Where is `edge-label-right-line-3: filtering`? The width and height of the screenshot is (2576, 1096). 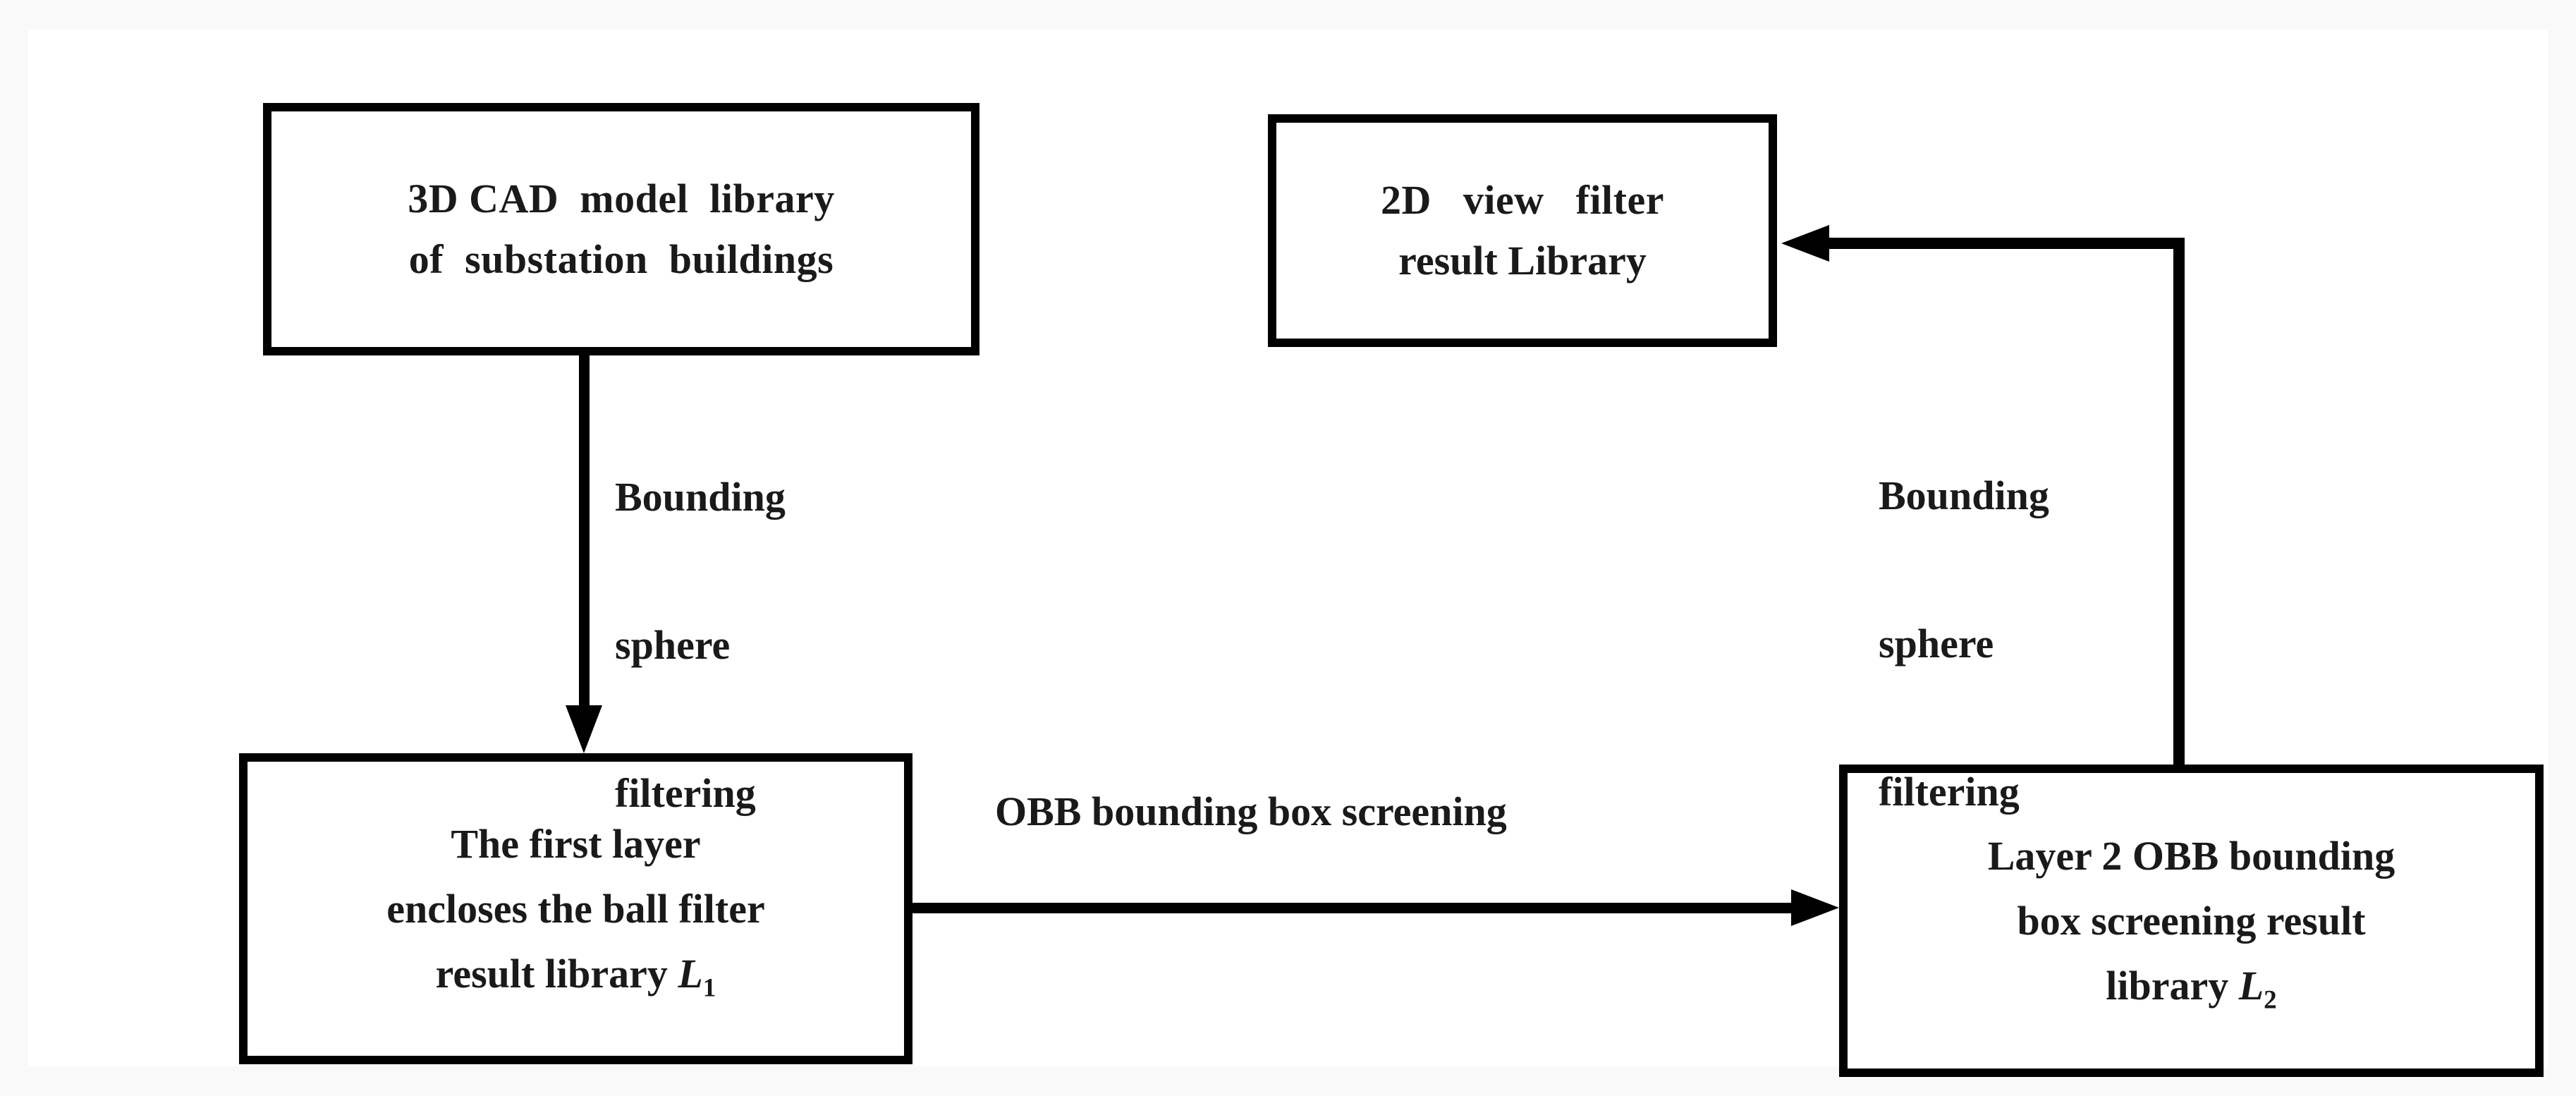
edge-label-right-line-3: filtering is located at coordinates (1949, 792).